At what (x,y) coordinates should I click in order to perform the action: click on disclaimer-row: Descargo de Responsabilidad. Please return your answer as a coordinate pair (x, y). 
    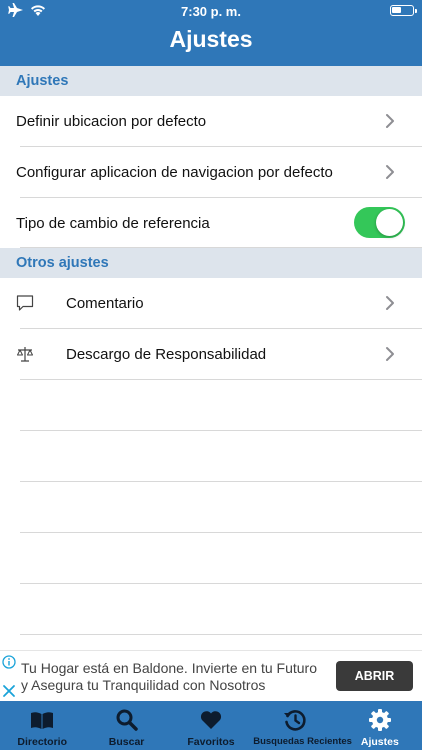
    Looking at the image, I should click on (211, 354).